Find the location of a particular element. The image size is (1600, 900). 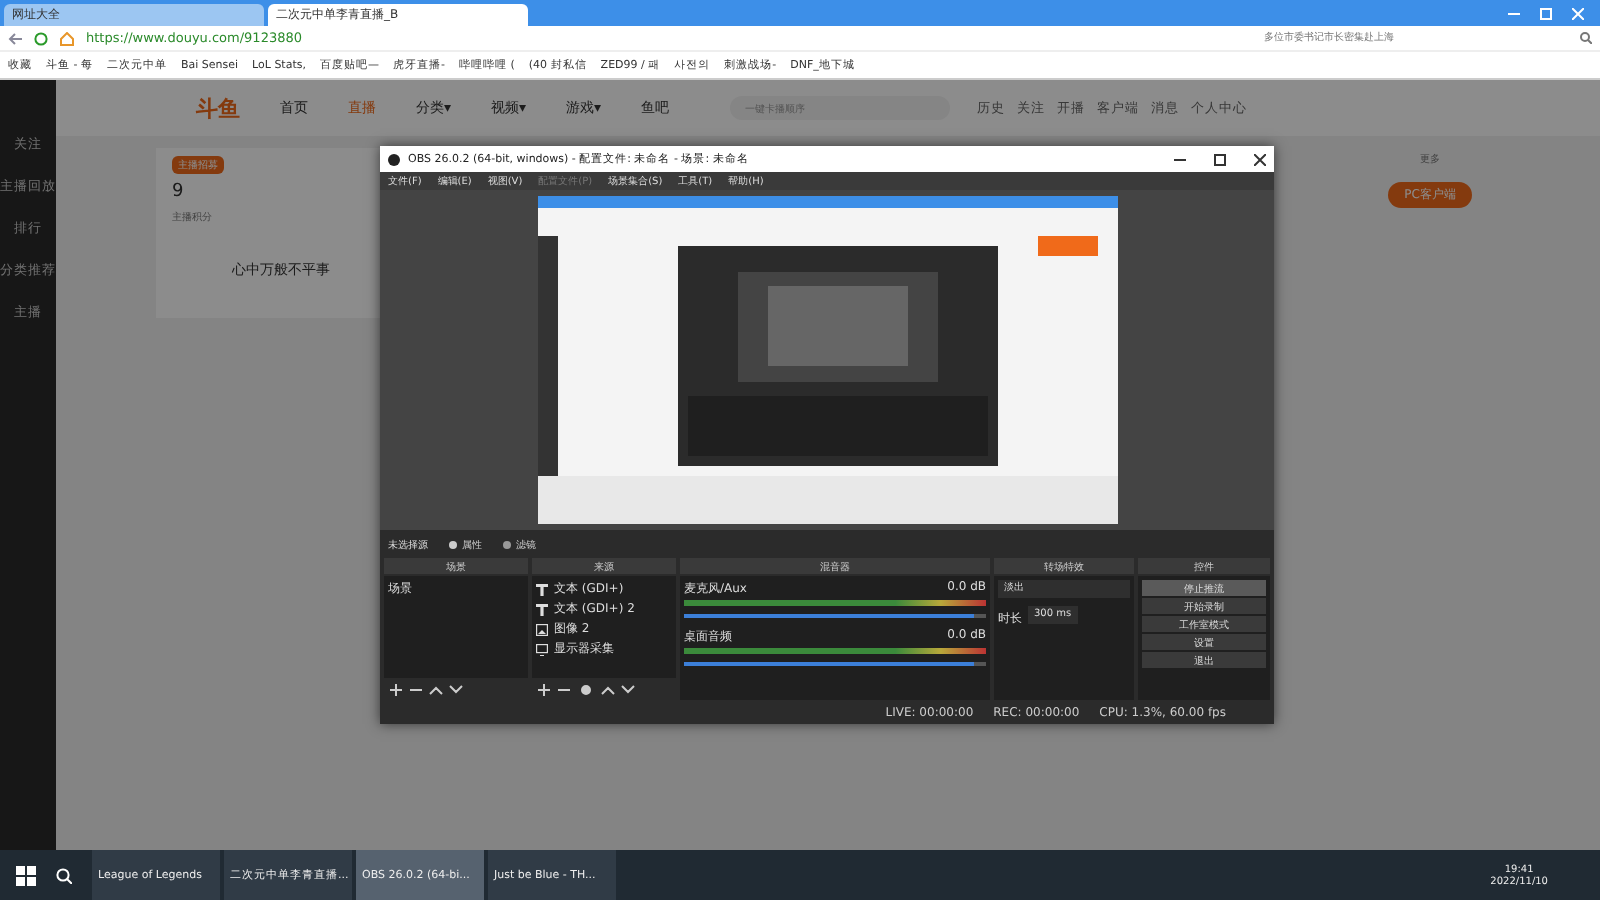

back-icon is located at coordinates (15, 38).